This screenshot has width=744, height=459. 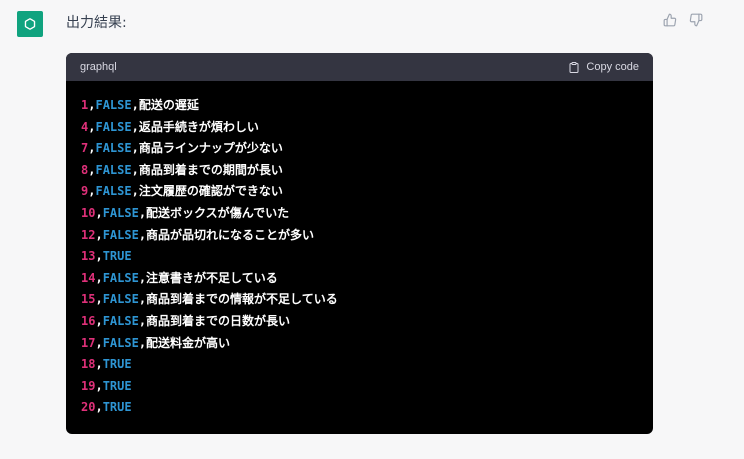 I want to click on code-line: 4,FALSE,返品手続きが煩わしい, so click(x=170, y=126).